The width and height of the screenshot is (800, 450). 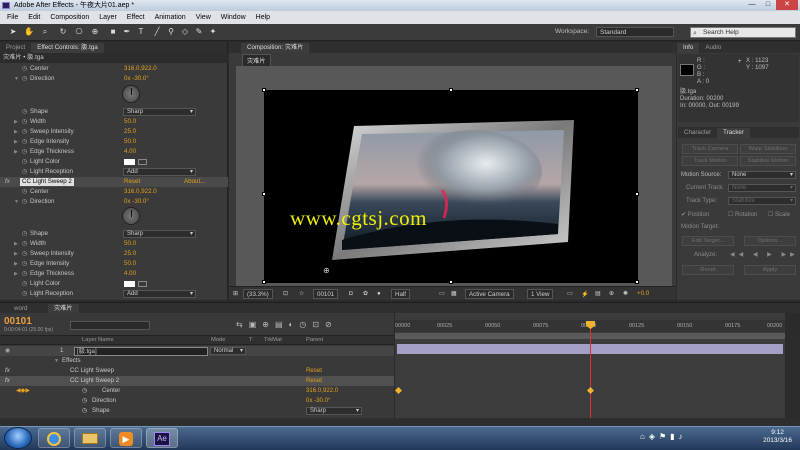 What do you see at coordinates (197, 351) in the screenshot?
I see `layer-row-1: ◉ 1 [䏜.tga] Normal` at bounding box center [197, 351].